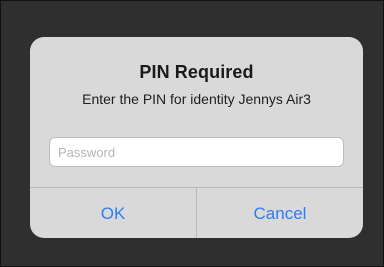 Image resolution: width=384 pixels, height=267 pixels. I want to click on ok-button: OK, so click(113, 213).